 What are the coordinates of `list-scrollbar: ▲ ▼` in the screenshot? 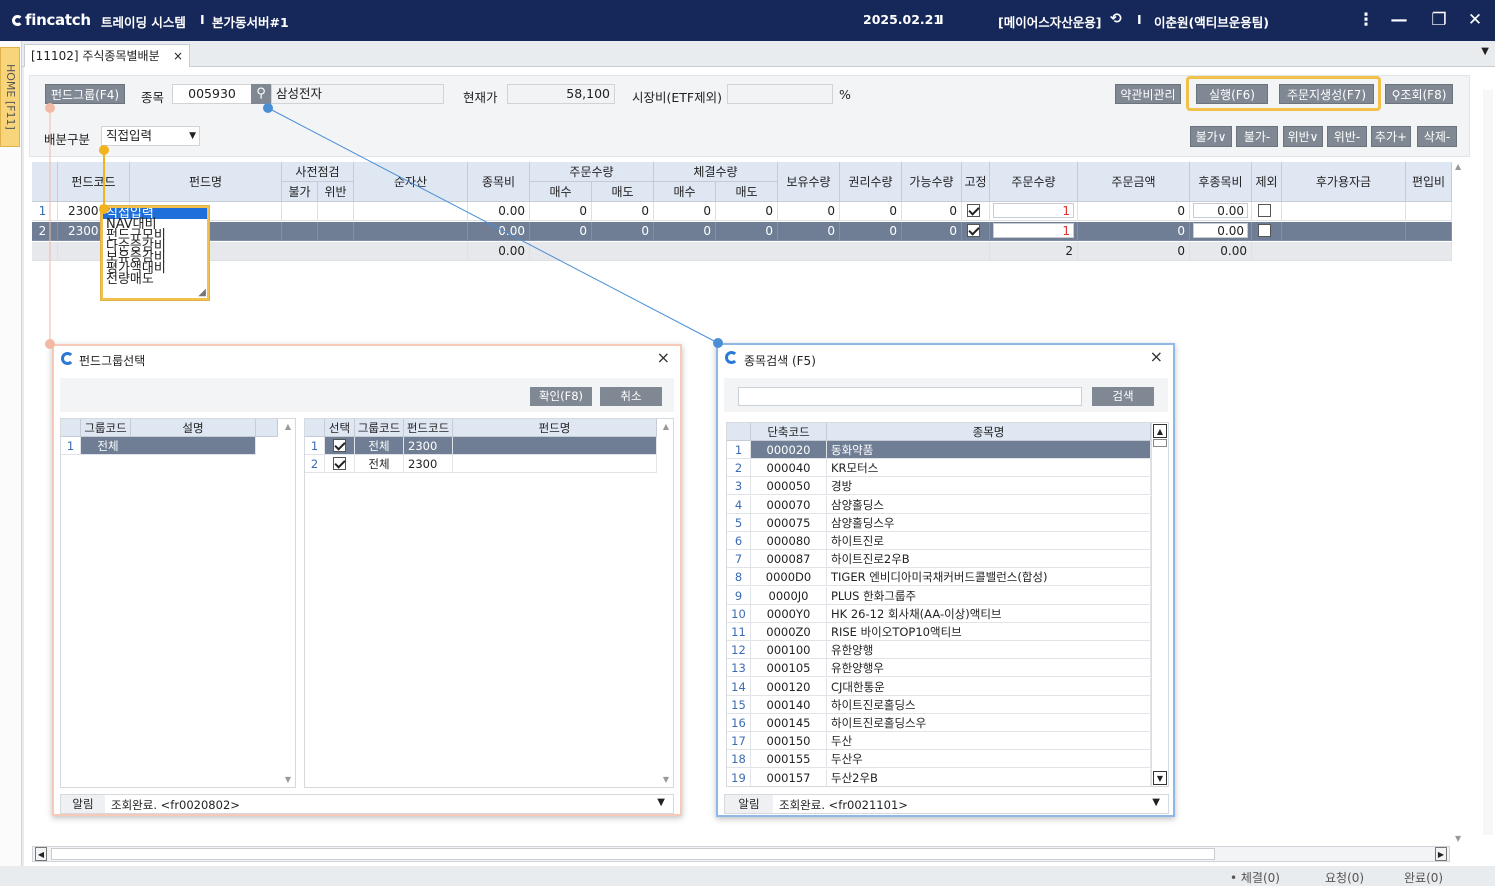 It's located at (1159, 604).